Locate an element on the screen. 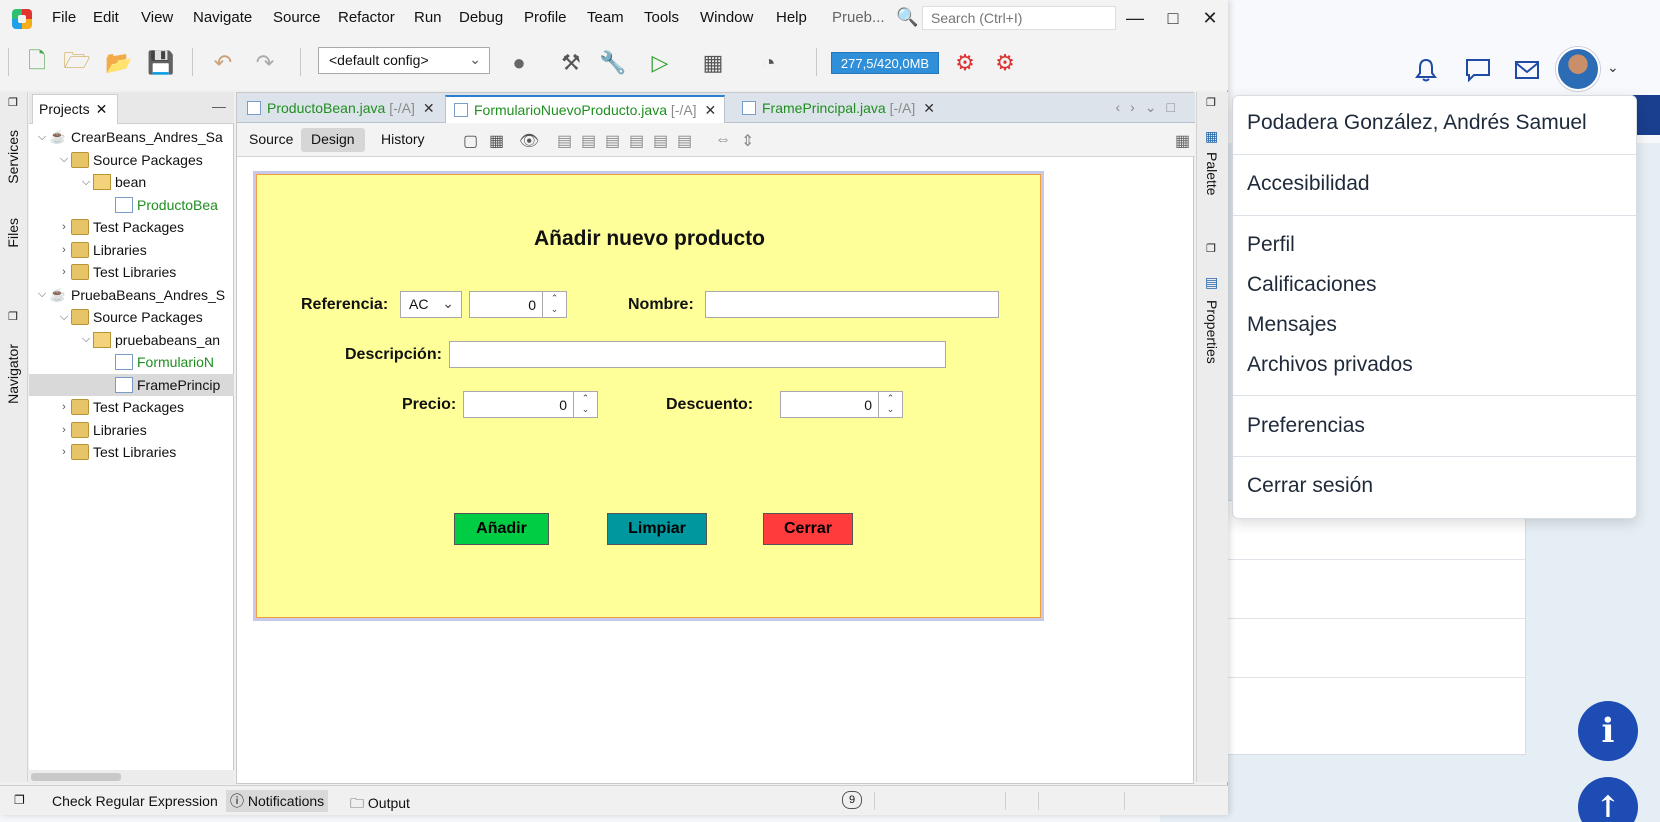 This screenshot has height=822, width=1660. menu-edit: Edit is located at coordinates (106, 17).